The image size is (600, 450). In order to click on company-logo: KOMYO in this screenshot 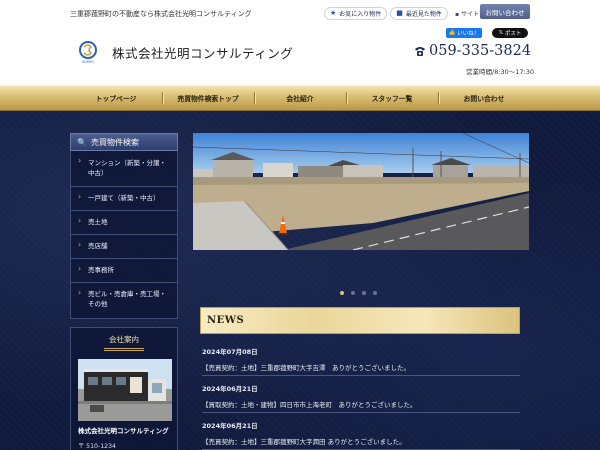, I will do `click(88, 52)`.